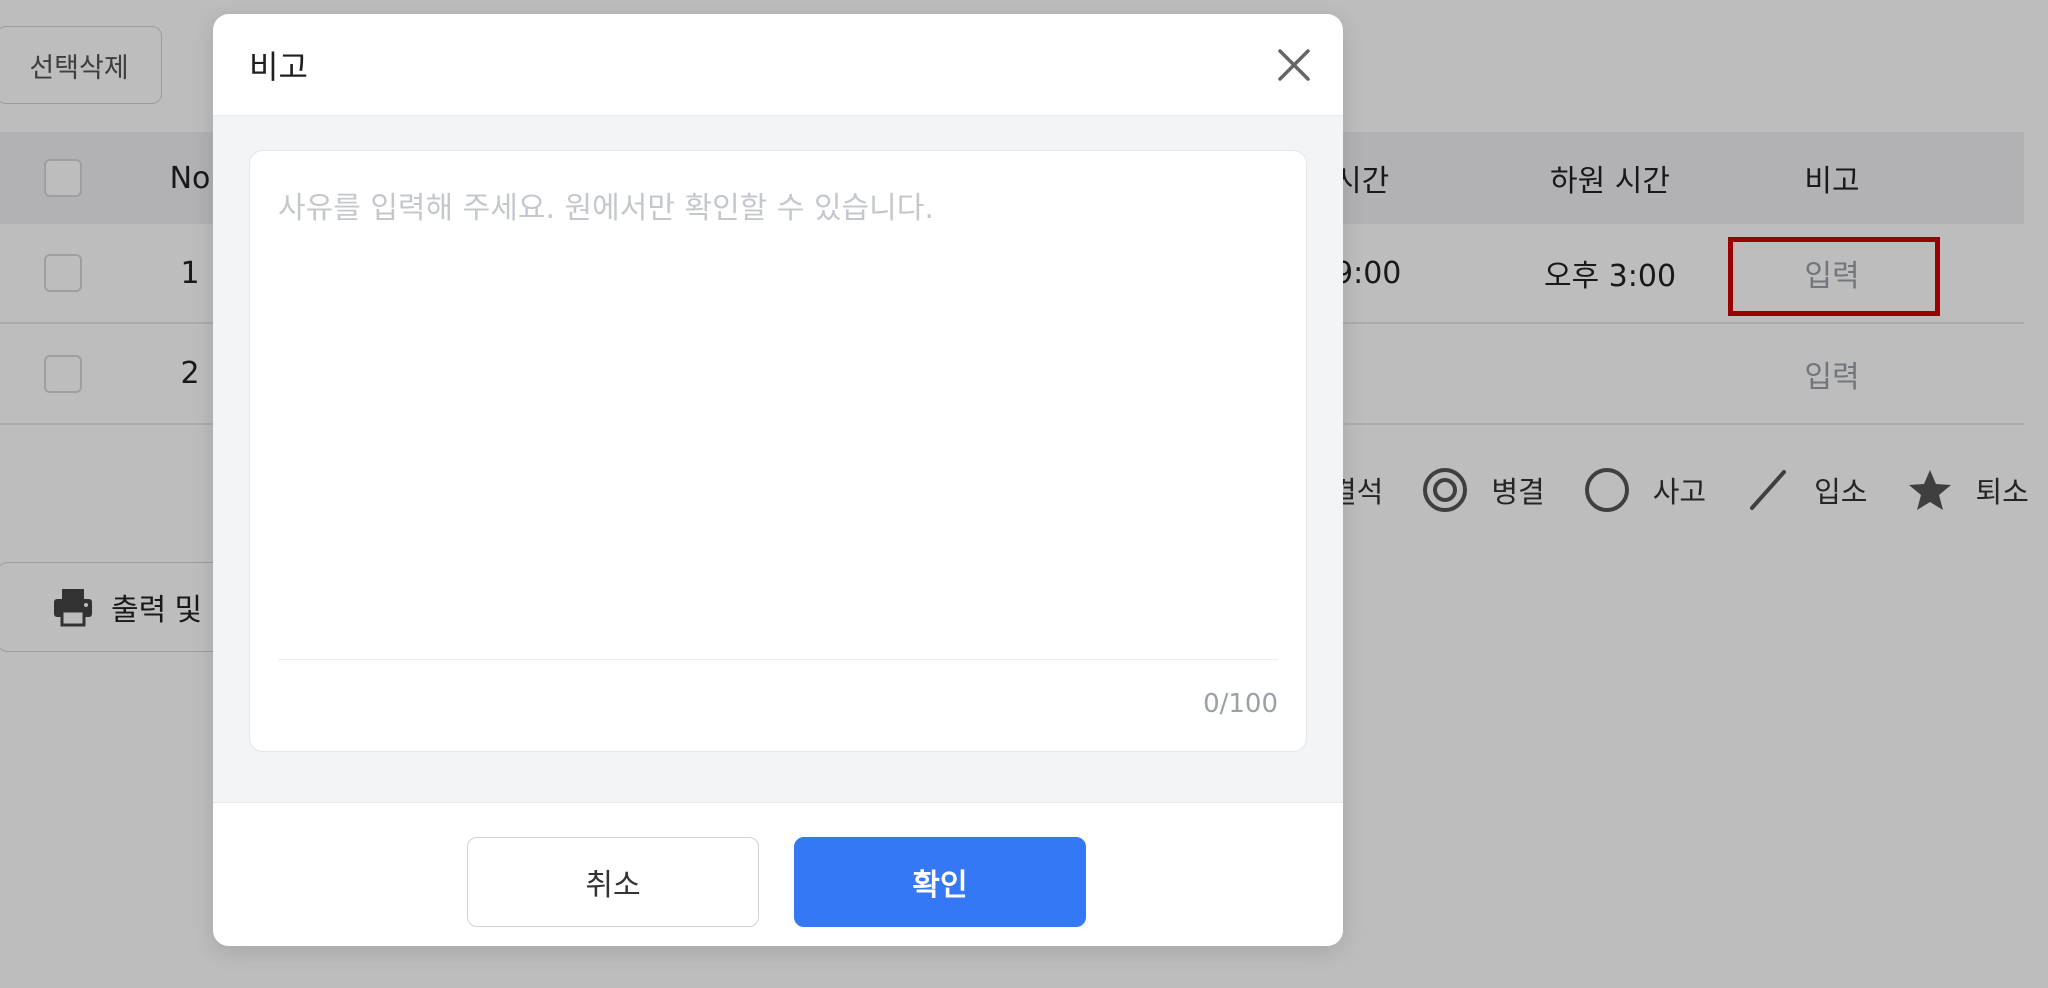 This screenshot has height=988, width=2048. Describe the element at coordinates (613, 882) in the screenshot. I see `cancel-button: 취소` at that location.